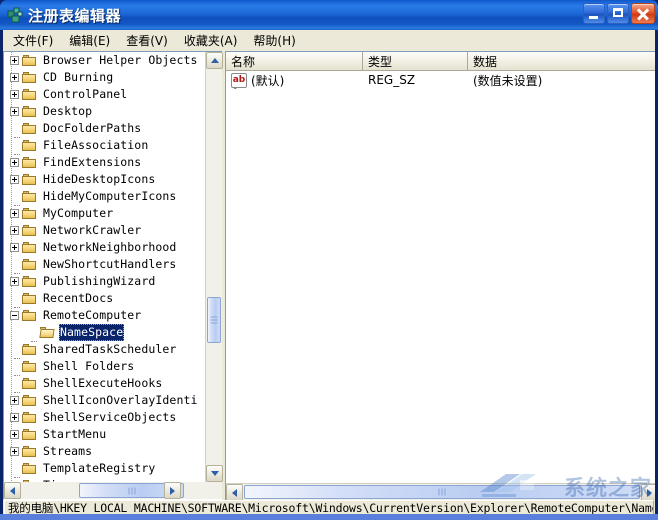  Describe the element at coordinates (110, 417) in the screenshot. I see `tree-node-label: ShellServiceObjects` at that location.